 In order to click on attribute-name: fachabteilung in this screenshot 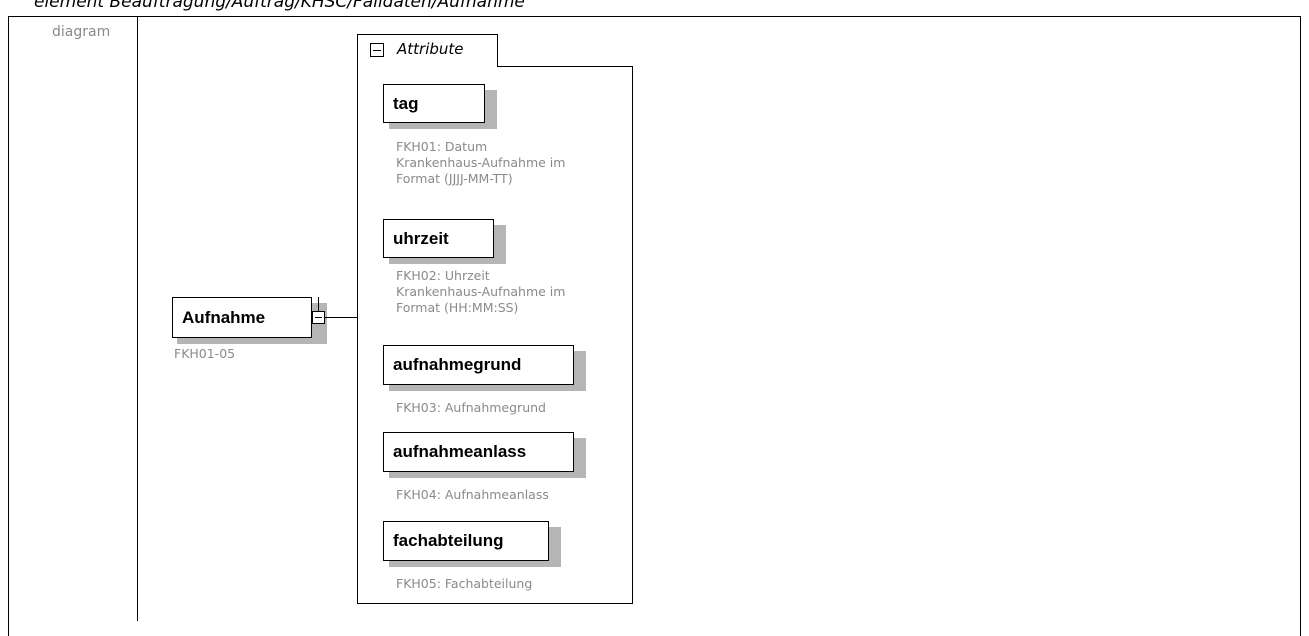, I will do `click(448, 540)`.